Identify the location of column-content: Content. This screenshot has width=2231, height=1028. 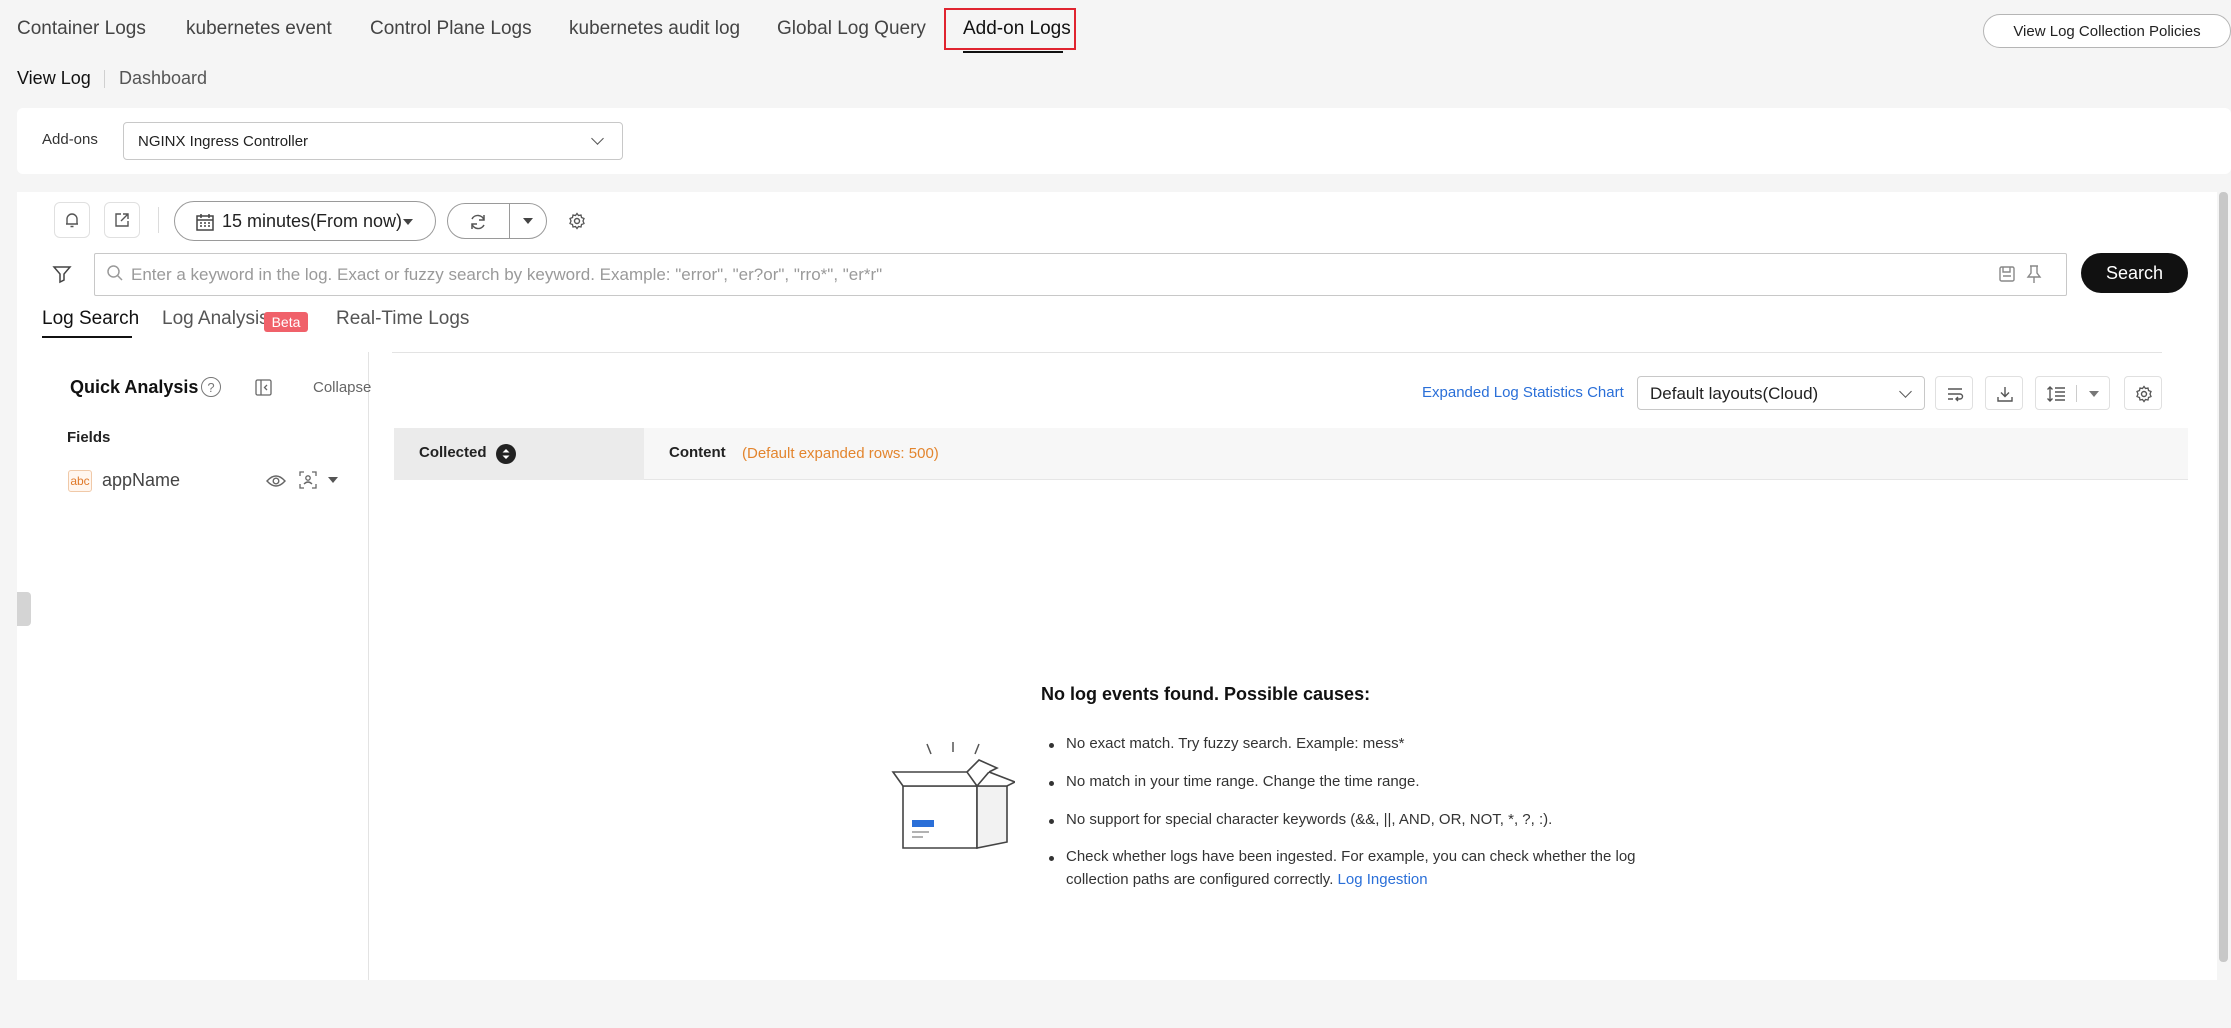
(697, 452).